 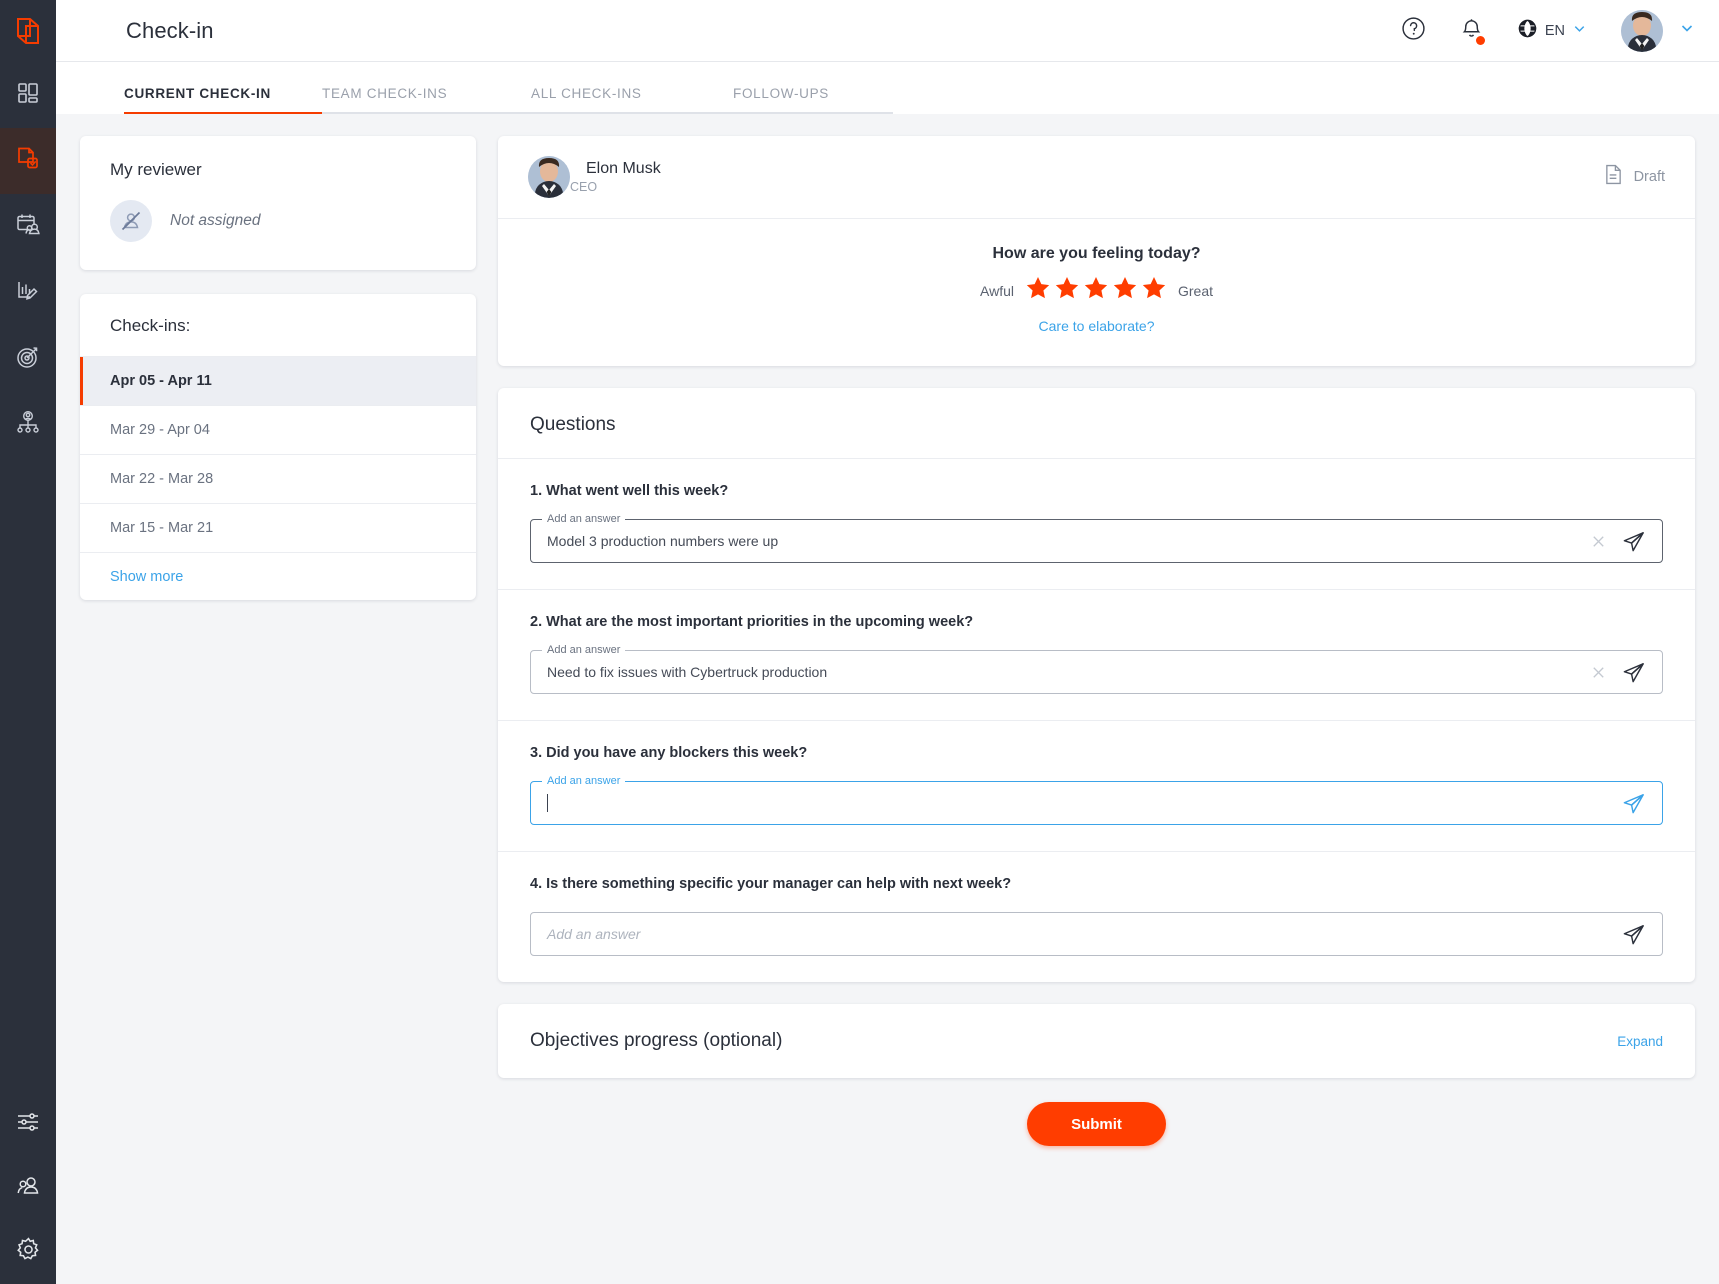 I want to click on field-legend: Add an answer, so click(x=584, y=650).